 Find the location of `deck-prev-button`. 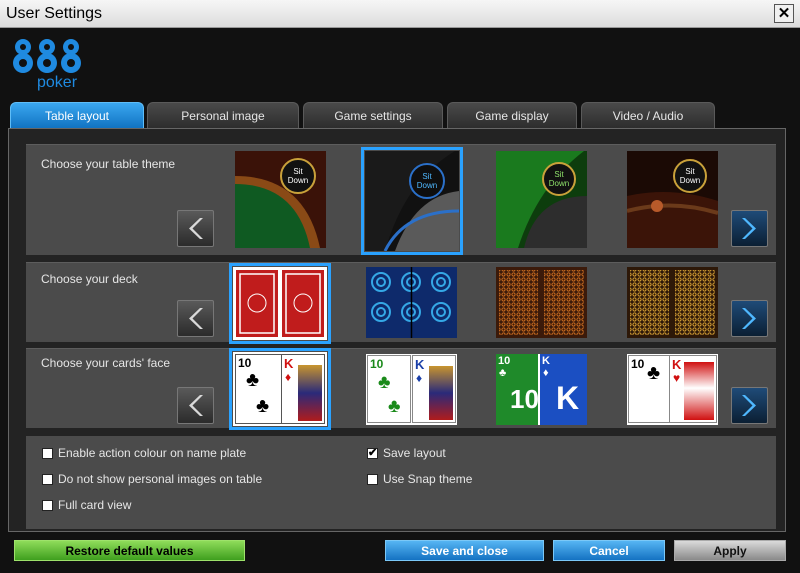

deck-prev-button is located at coordinates (195, 318).